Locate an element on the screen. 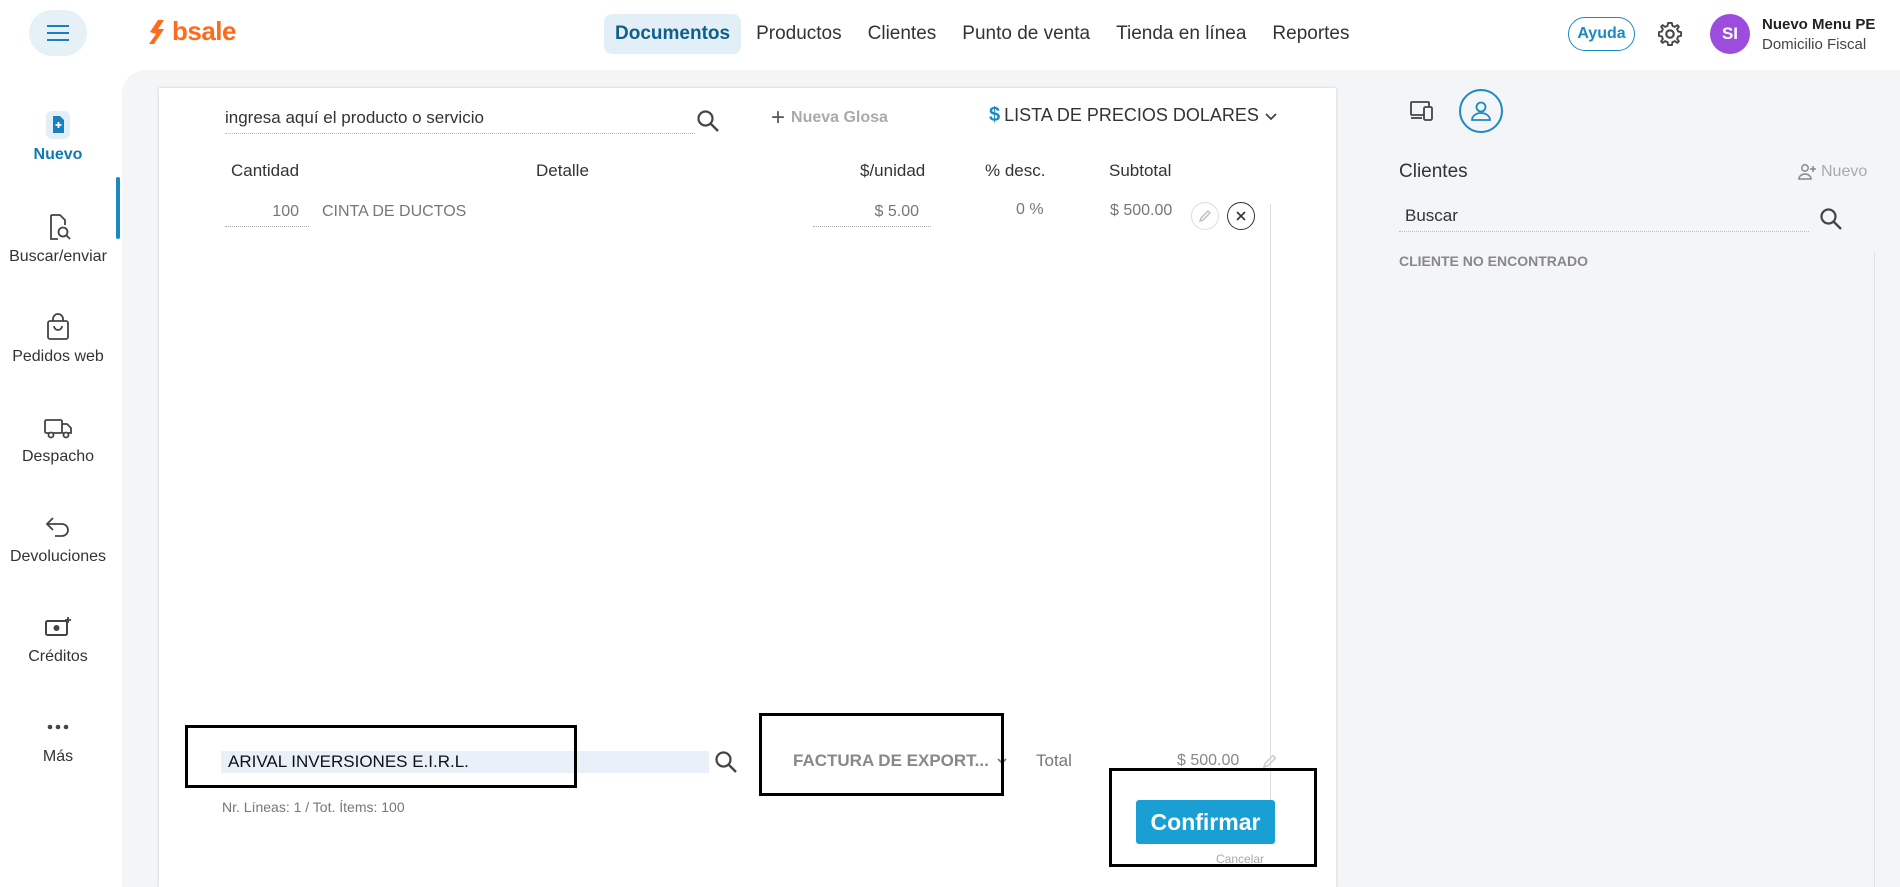 This screenshot has width=1900, height=887. sidebar-item-despacho: Despacho is located at coordinates (58, 439).